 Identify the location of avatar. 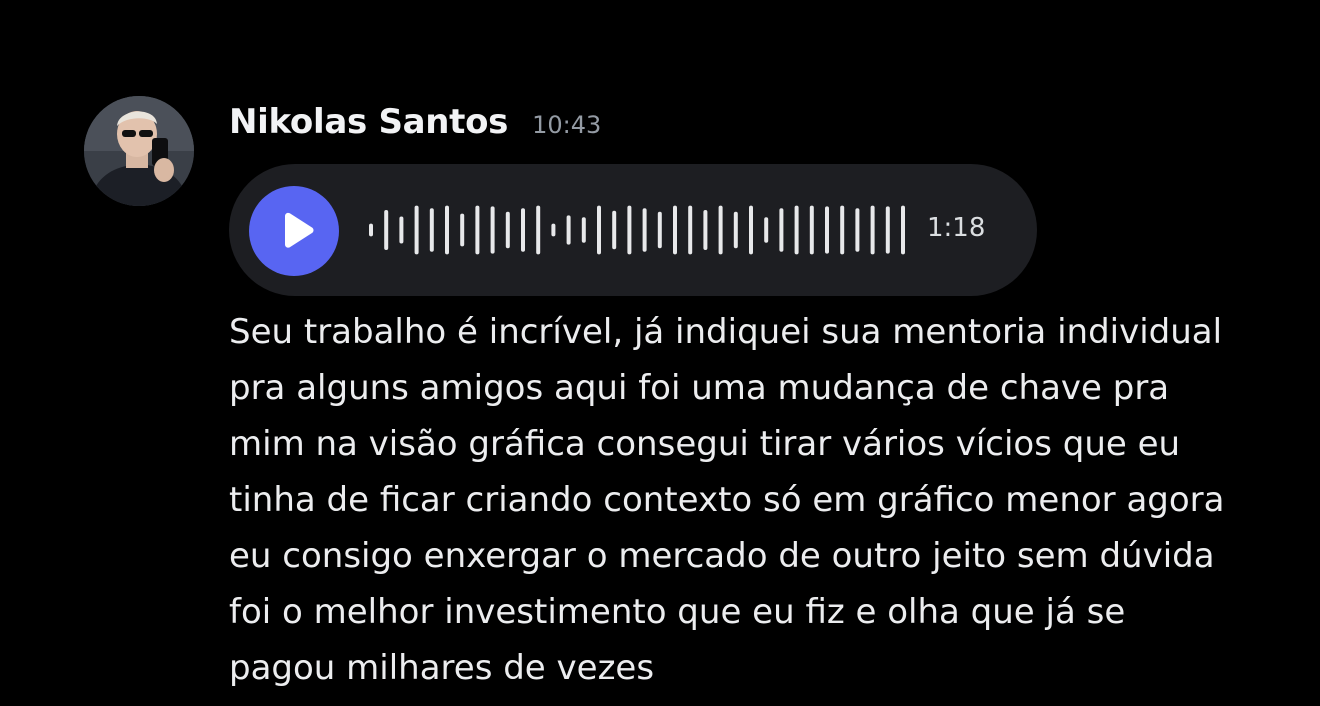
(139, 151).